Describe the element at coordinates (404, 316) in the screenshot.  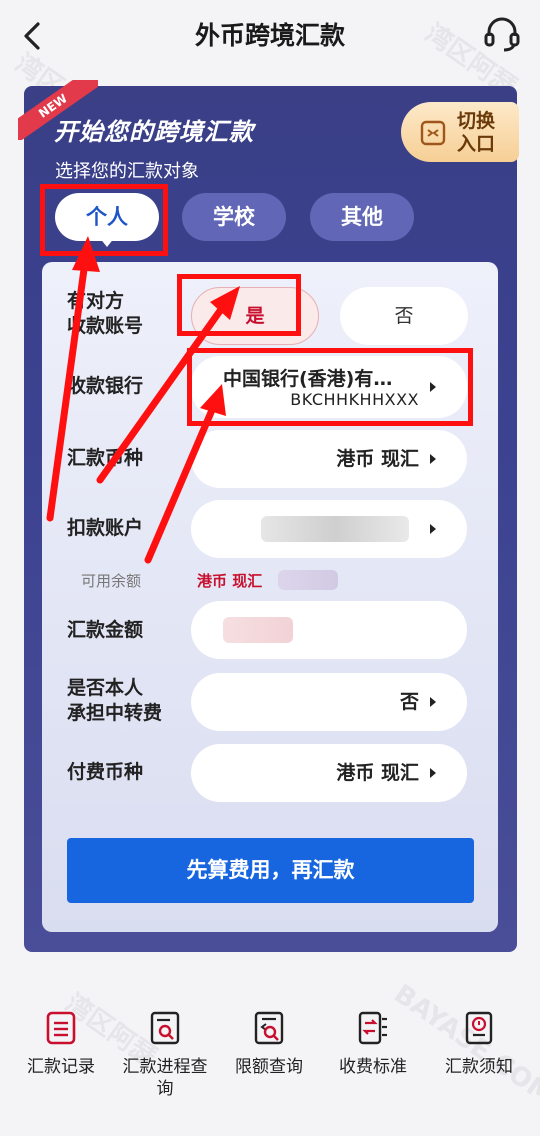
I see `has-account-no-button: 否` at that location.